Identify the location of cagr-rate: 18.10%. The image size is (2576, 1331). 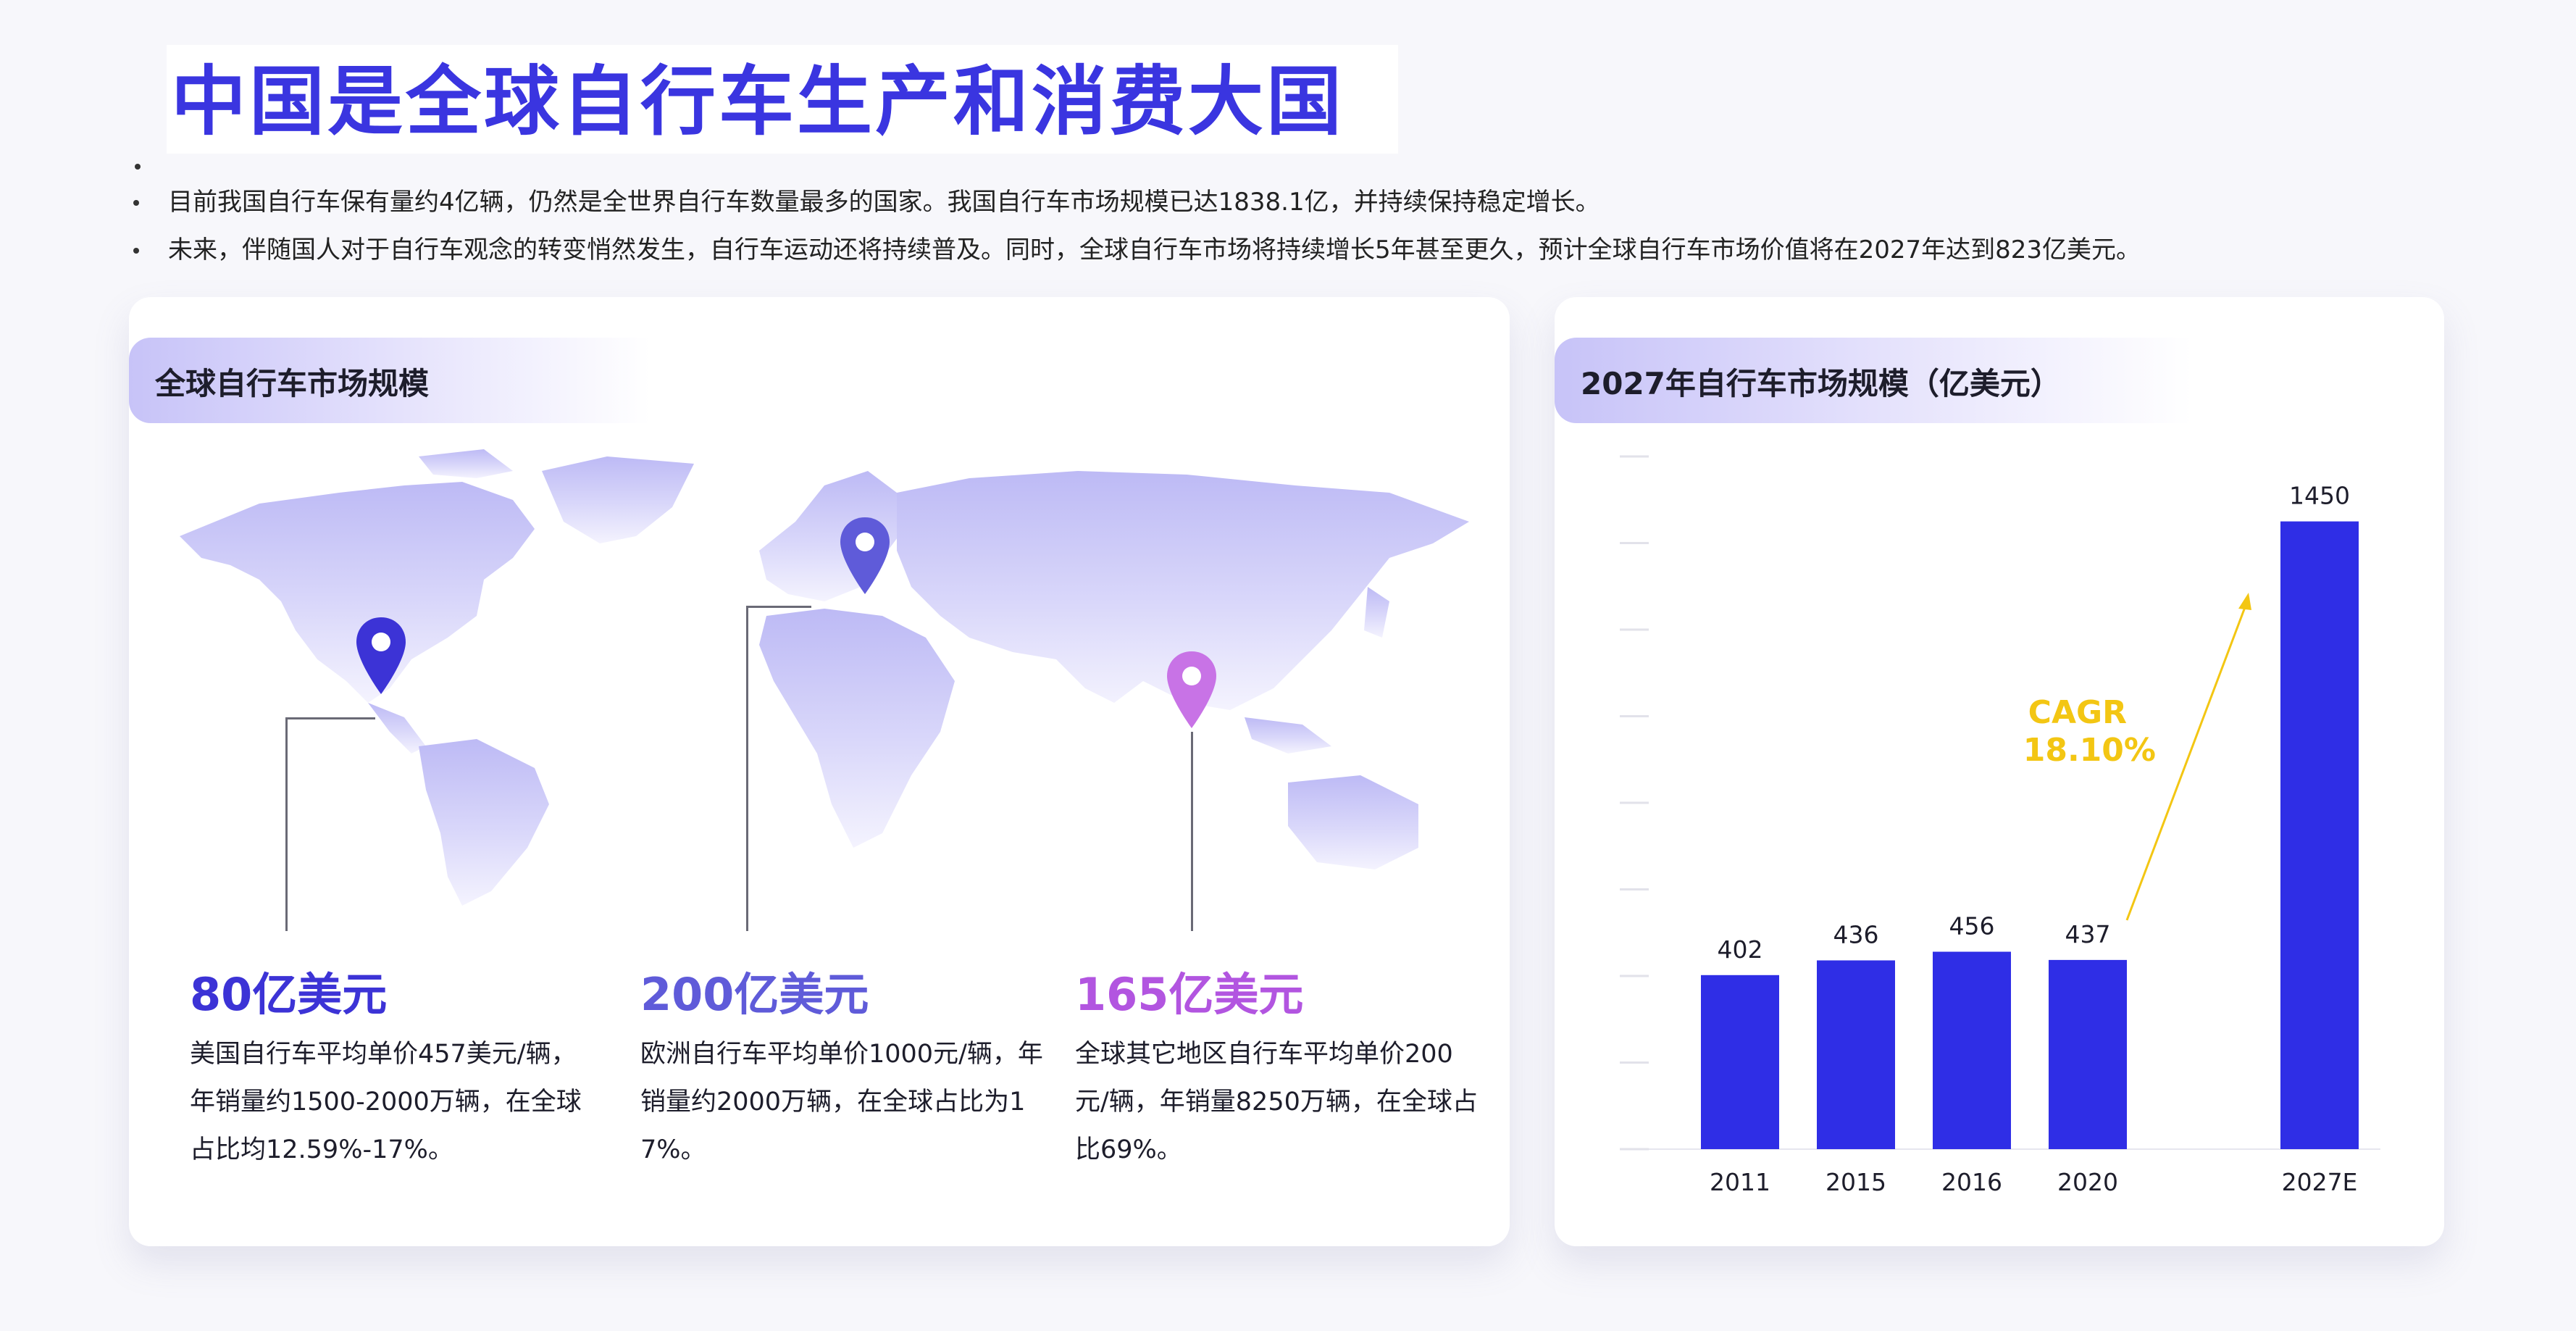
(2089, 751).